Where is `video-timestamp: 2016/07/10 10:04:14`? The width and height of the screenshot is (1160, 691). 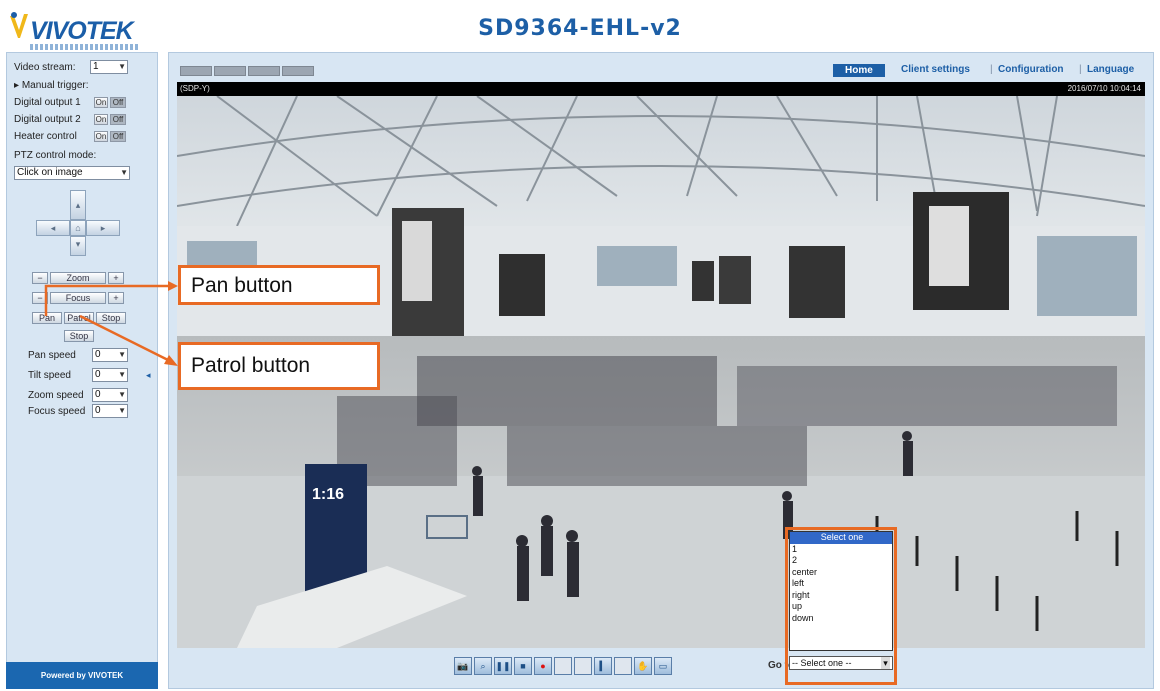 video-timestamp: 2016/07/10 10:04:14 is located at coordinates (1104, 88).